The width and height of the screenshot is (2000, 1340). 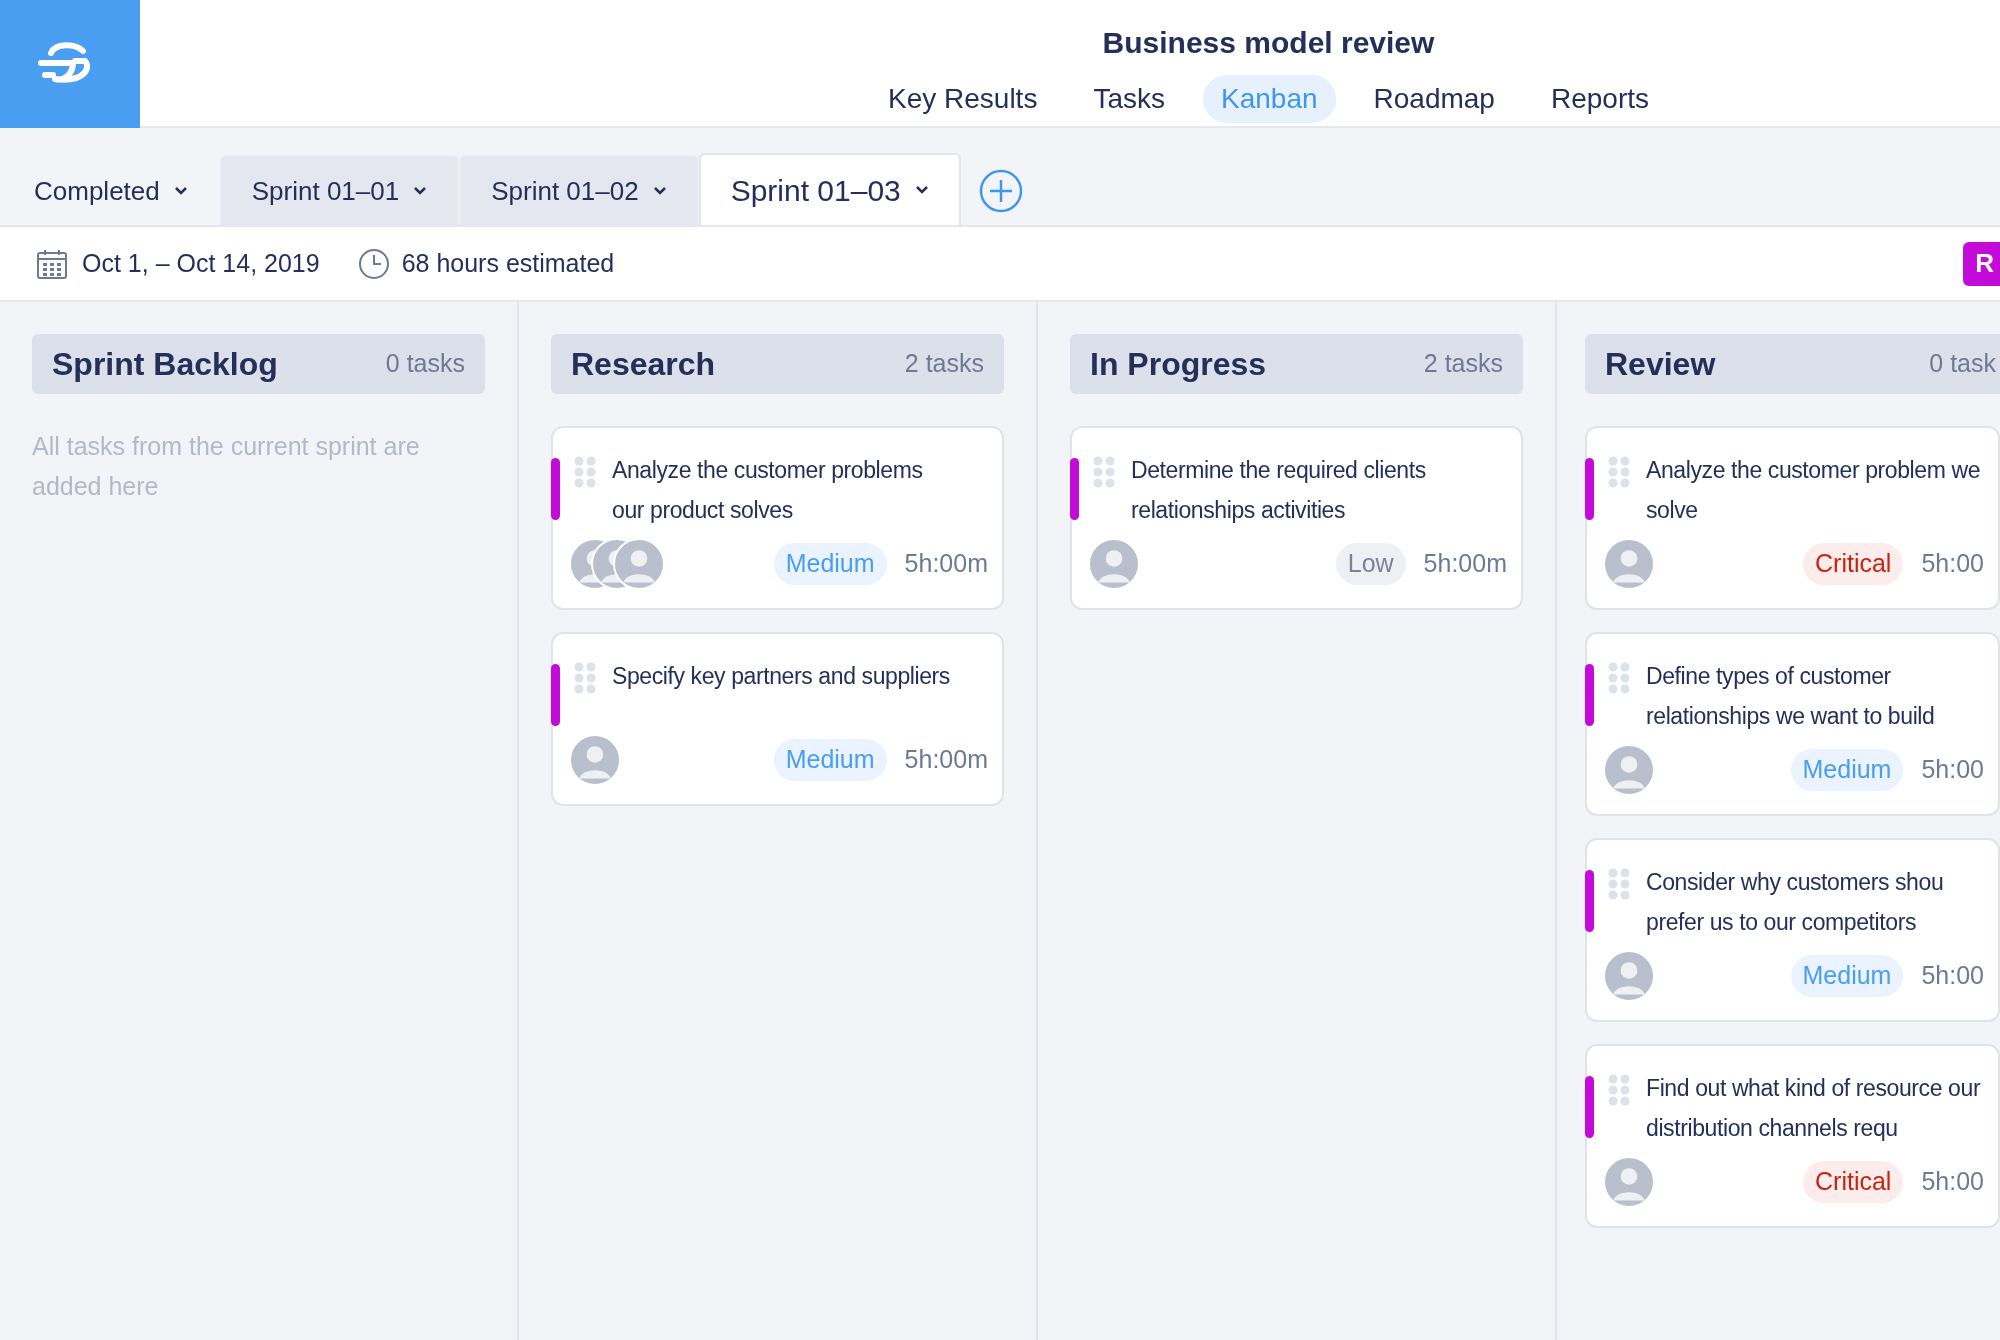 What do you see at coordinates (1814, 490) in the screenshot?
I see `task-title: Analyze the customer problem we solve` at bounding box center [1814, 490].